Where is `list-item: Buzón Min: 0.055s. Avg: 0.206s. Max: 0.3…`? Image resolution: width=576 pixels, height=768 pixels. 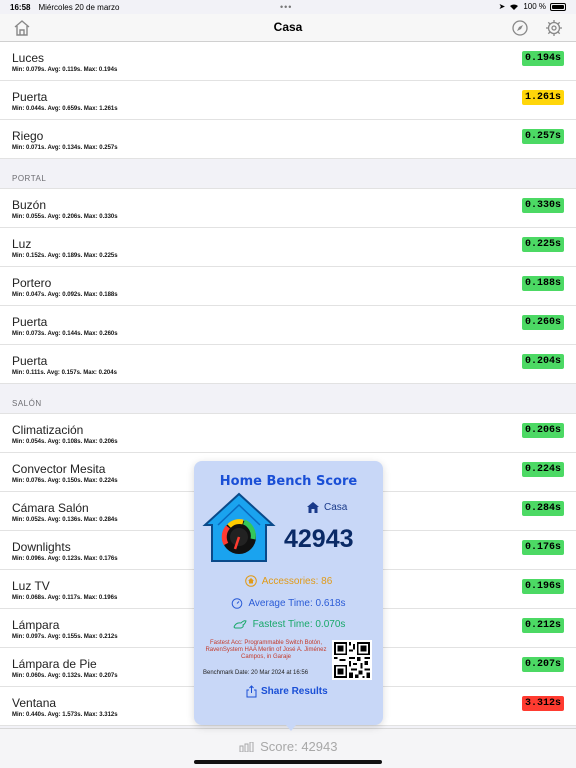
list-item: Buzón Min: 0.055s. Avg: 0.206s. Max: 0.3… is located at coordinates (288, 208).